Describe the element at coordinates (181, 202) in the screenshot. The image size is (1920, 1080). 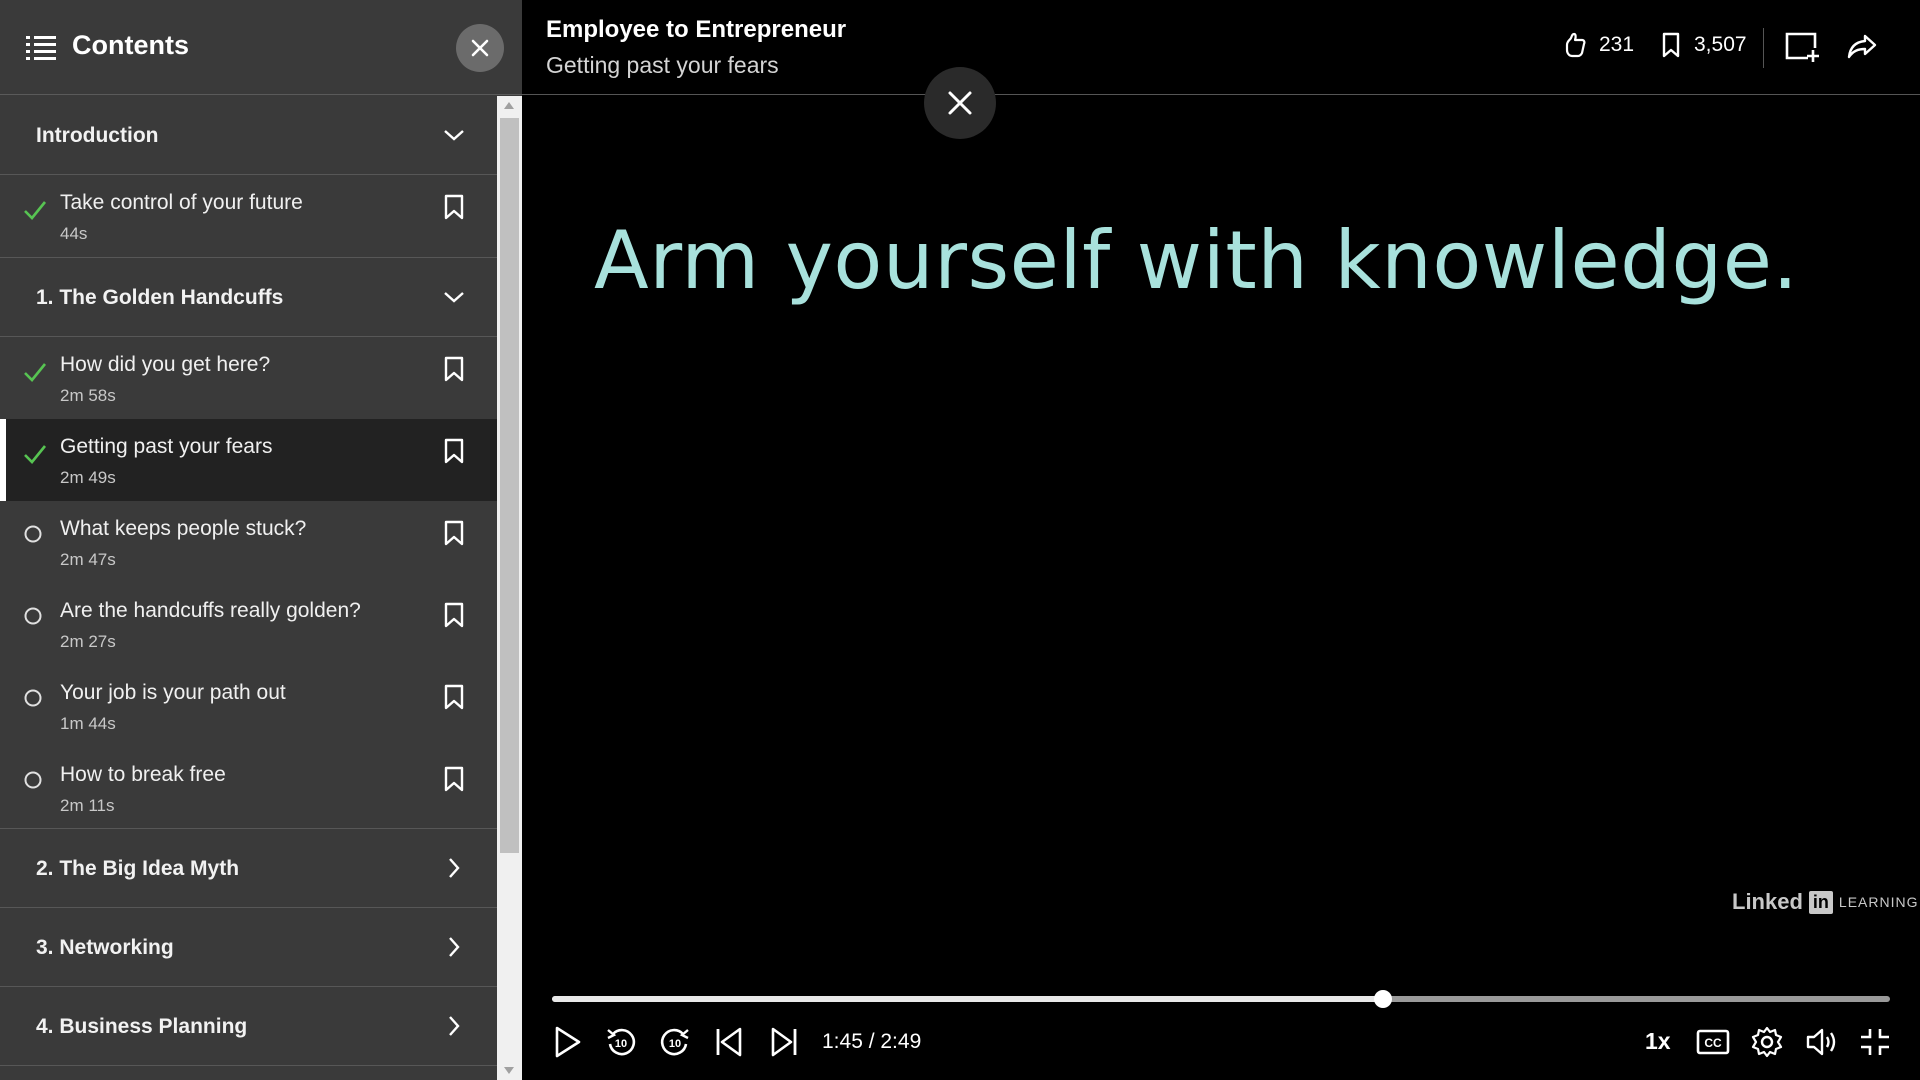
I see `item-title: Take control of your future` at that location.